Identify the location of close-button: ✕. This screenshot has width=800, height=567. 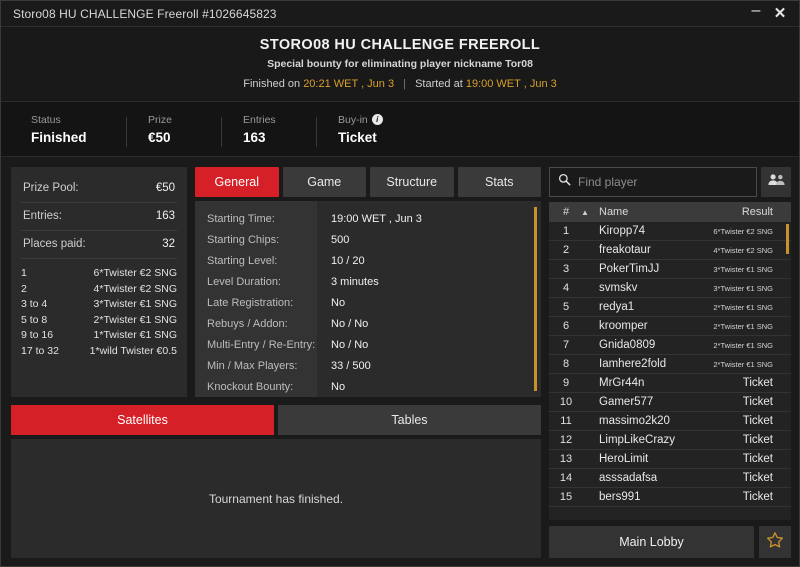
(780, 14).